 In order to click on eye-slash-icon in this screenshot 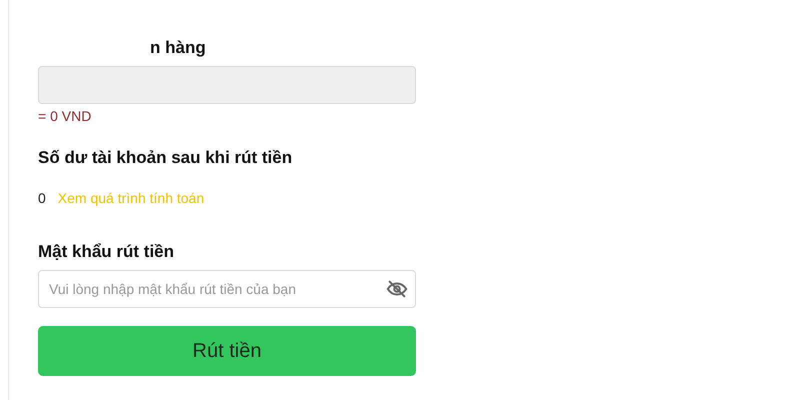, I will do `click(397, 289)`.